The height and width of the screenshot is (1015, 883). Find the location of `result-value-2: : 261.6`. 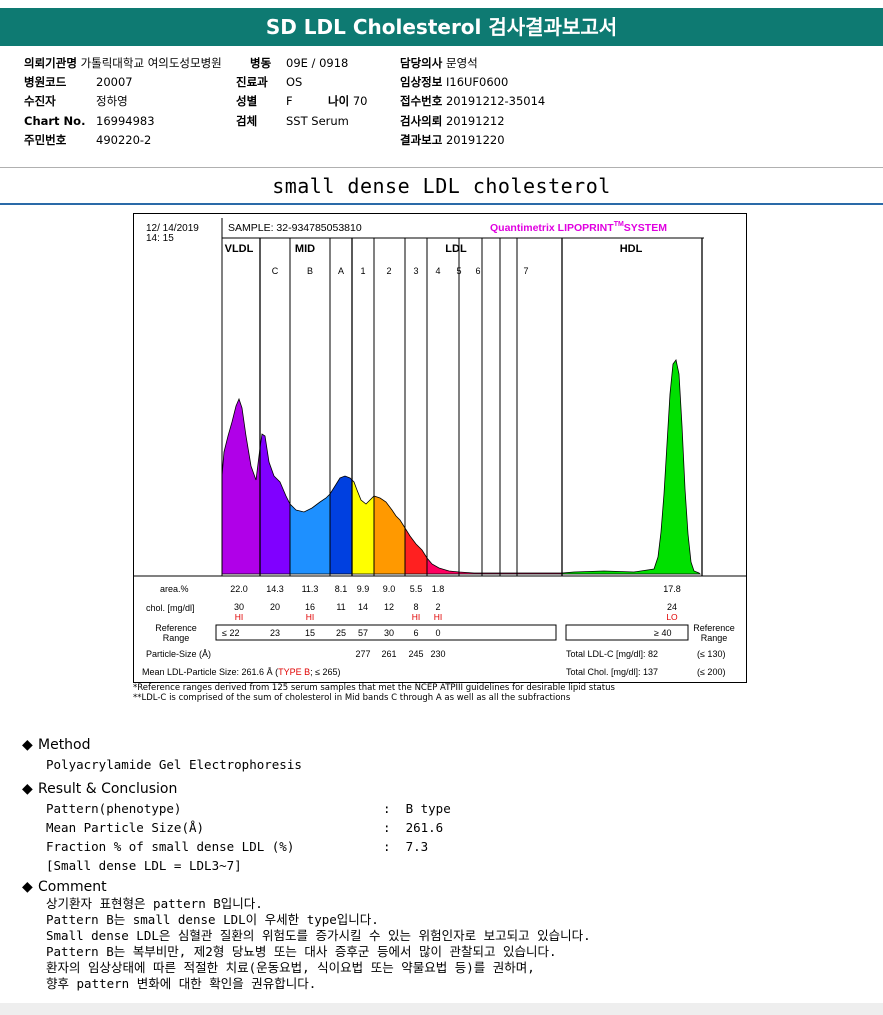

result-value-2: : 261.6 is located at coordinates (413, 827).